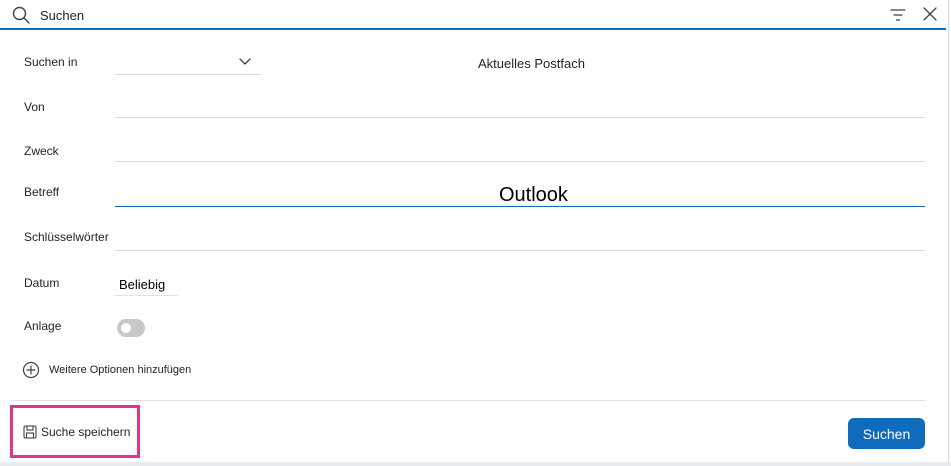 The width and height of the screenshot is (951, 466). Describe the element at coordinates (86, 432) in the screenshot. I see `save-search-label: Suche speichern` at that location.